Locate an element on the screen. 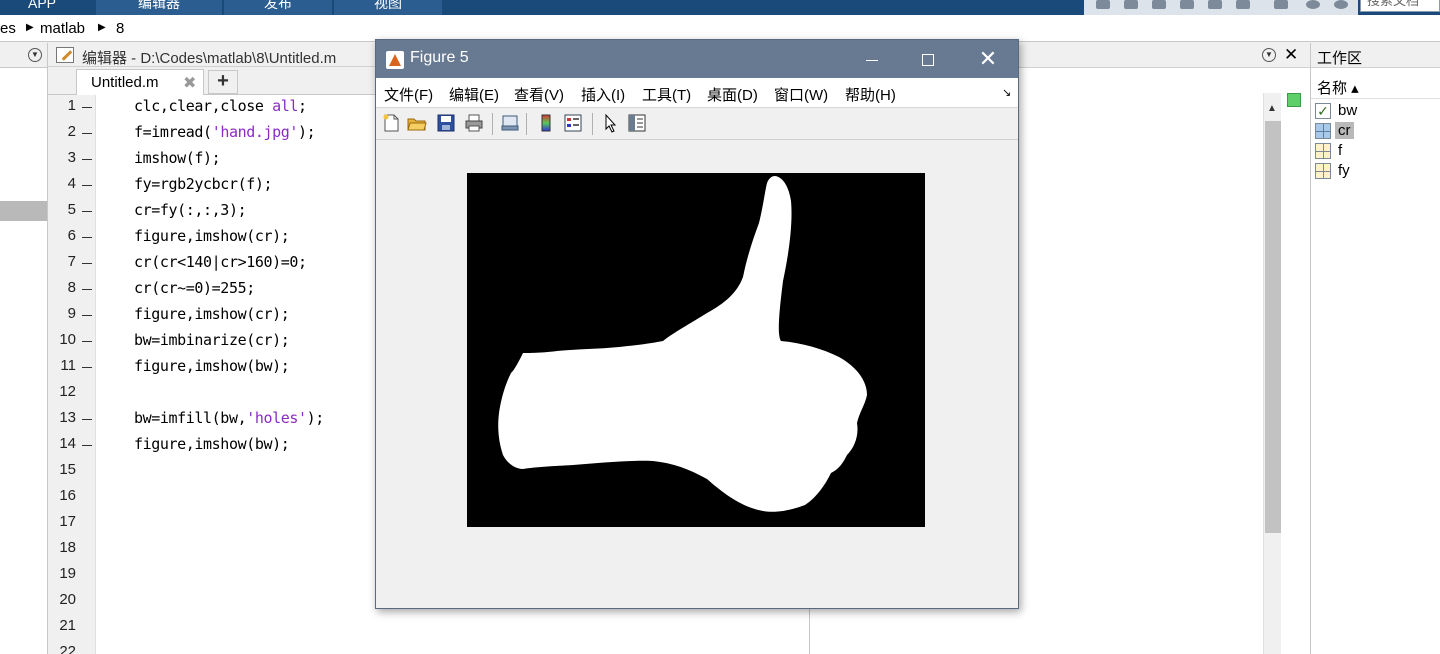  close-tab-icon: ✖ is located at coordinates (189, 83).